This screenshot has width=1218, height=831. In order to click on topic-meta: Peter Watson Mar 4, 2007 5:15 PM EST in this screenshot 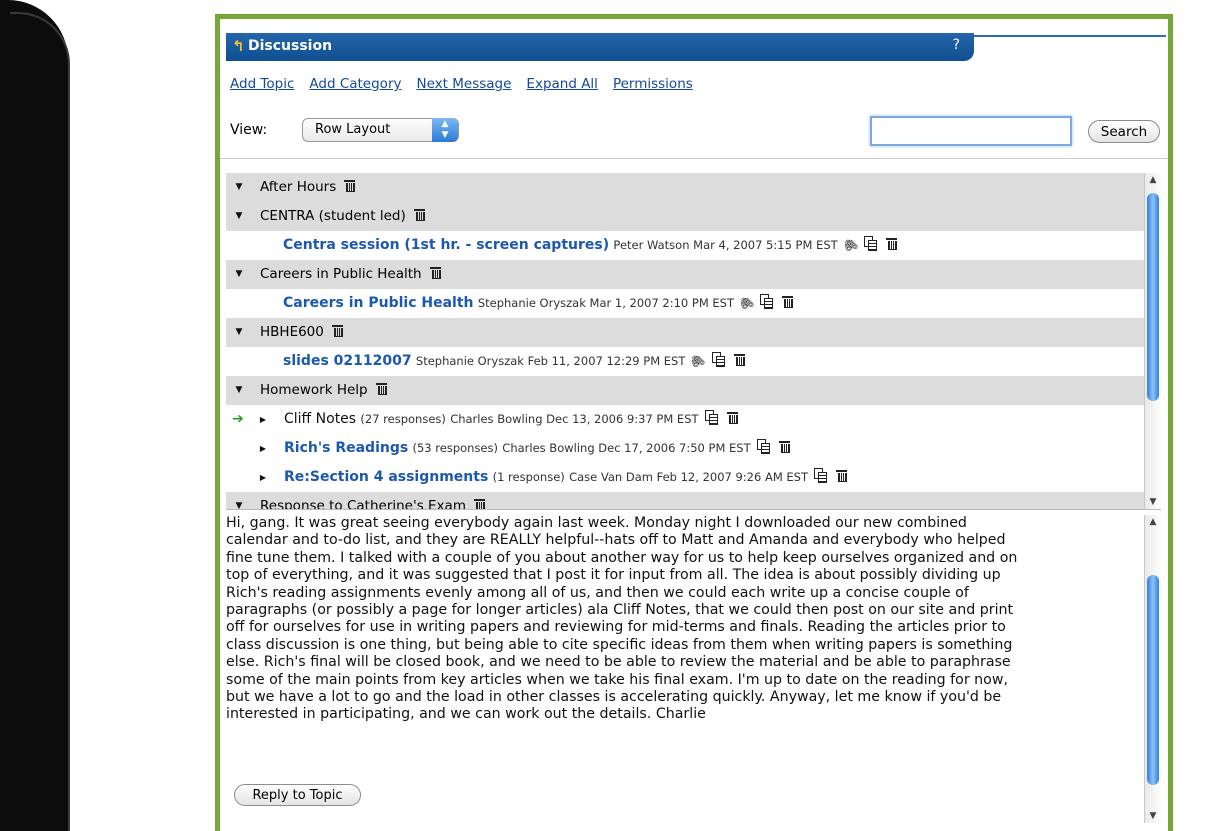, I will do `click(725, 245)`.